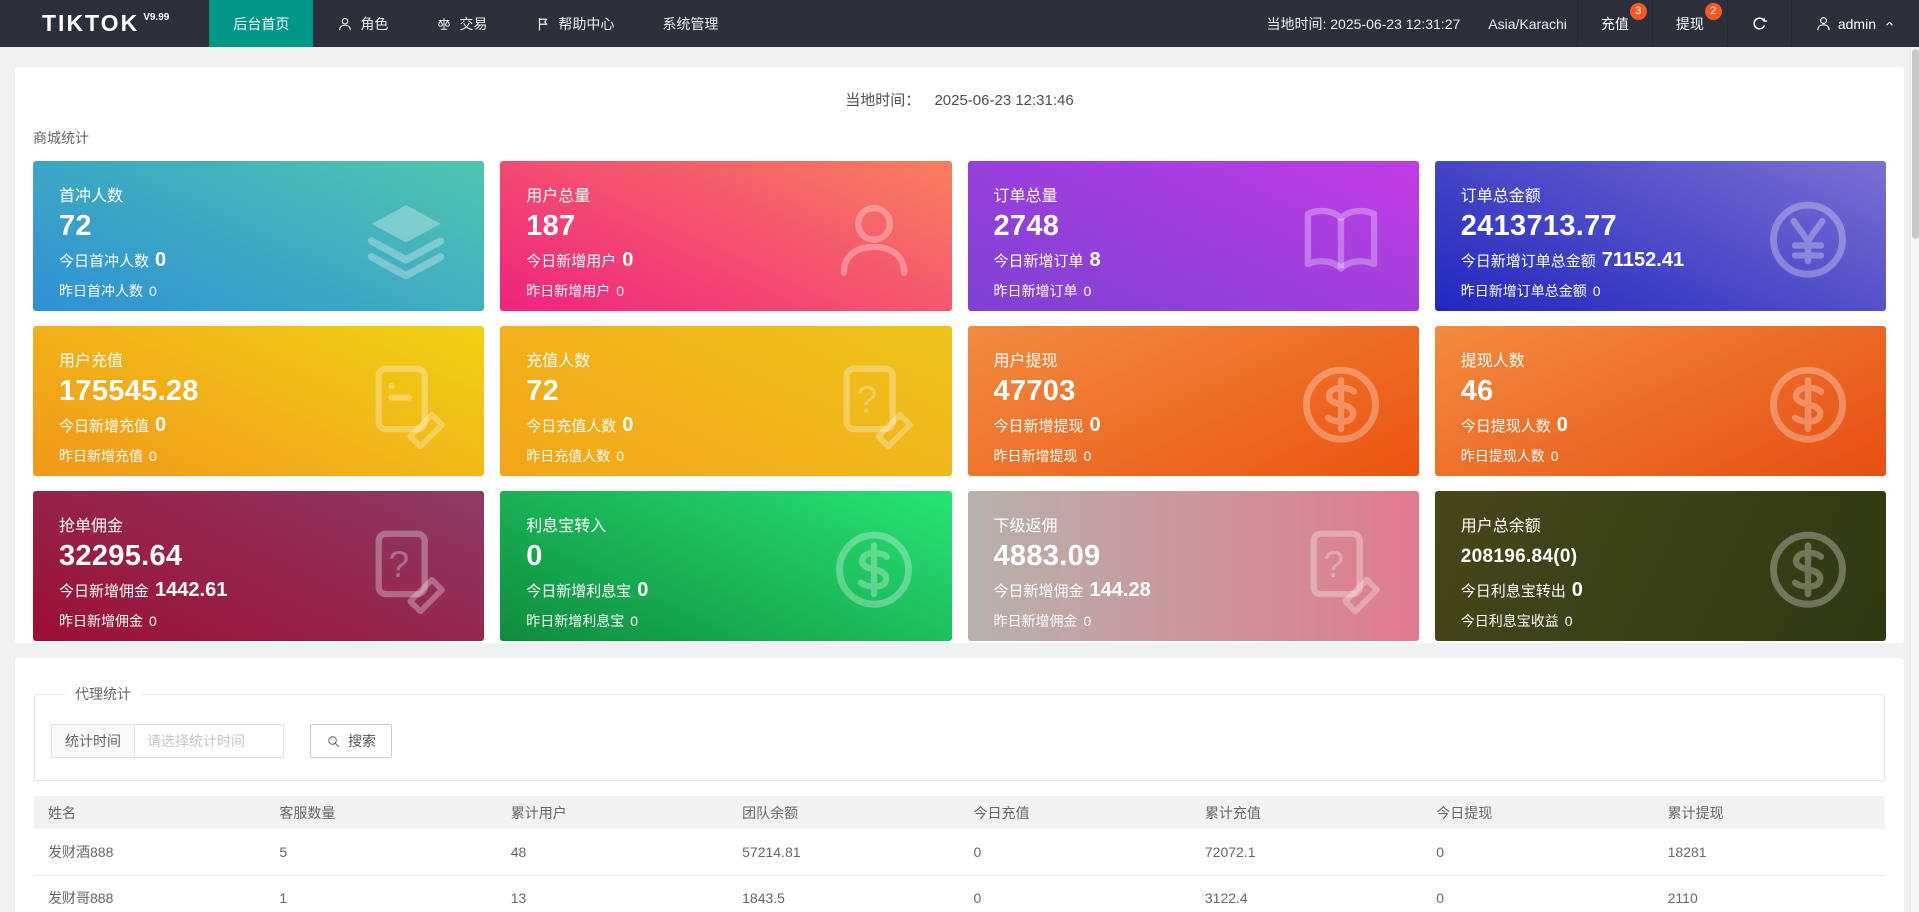 The height and width of the screenshot is (912, 1919). Describe the element at coordinates (579, 591) in the screenshot. I see `card-today-label: 今日新增利息宝` at that location.